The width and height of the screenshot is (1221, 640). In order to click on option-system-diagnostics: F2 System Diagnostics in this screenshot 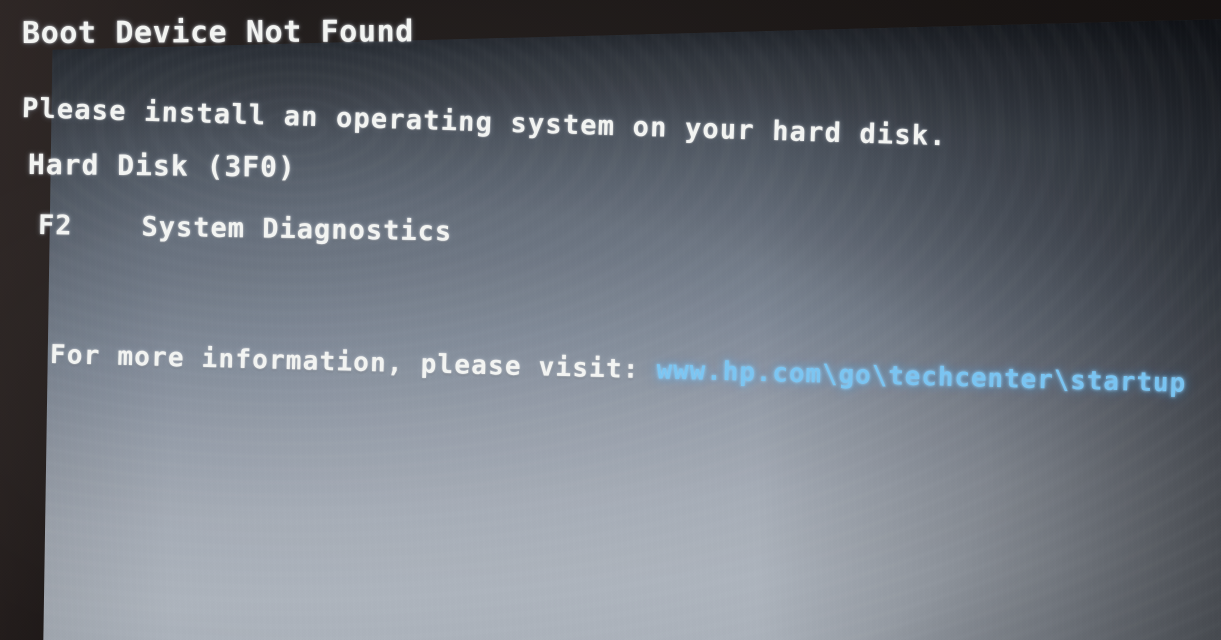, I will do `click(245, 229)`.